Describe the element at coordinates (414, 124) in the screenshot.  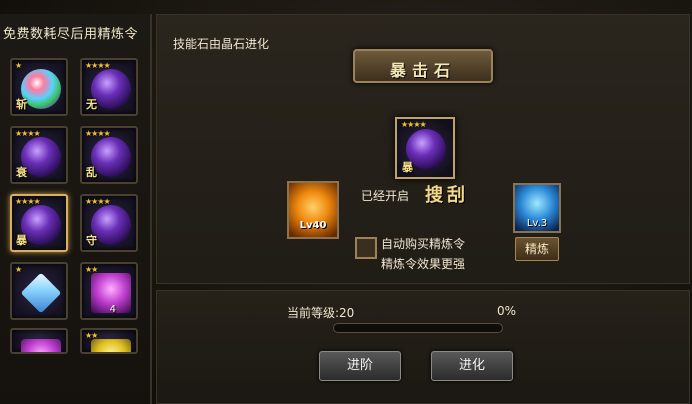
I see `main-stone-stars: ★★★★` at that location.